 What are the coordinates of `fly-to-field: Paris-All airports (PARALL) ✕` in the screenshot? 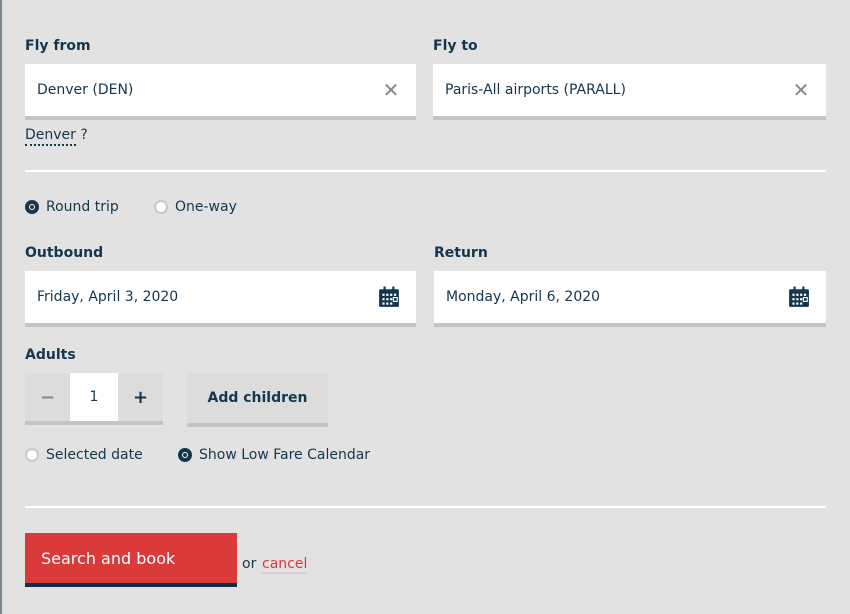 It's located at (629, 92).